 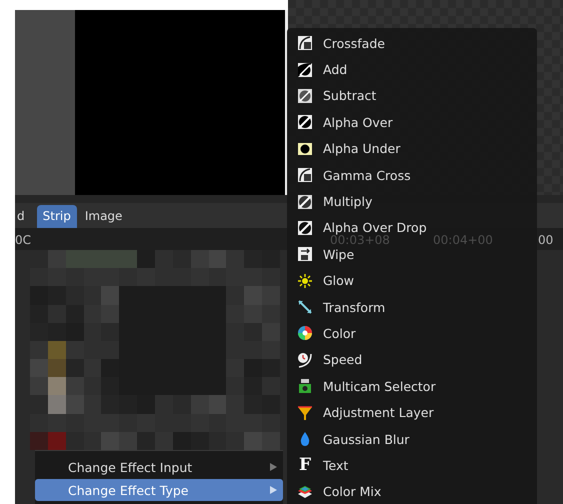 What do you see at coordinates (352, 492) in the screenshot?
I see `menu-item: Color Mix` at bounding box center [352, 492].